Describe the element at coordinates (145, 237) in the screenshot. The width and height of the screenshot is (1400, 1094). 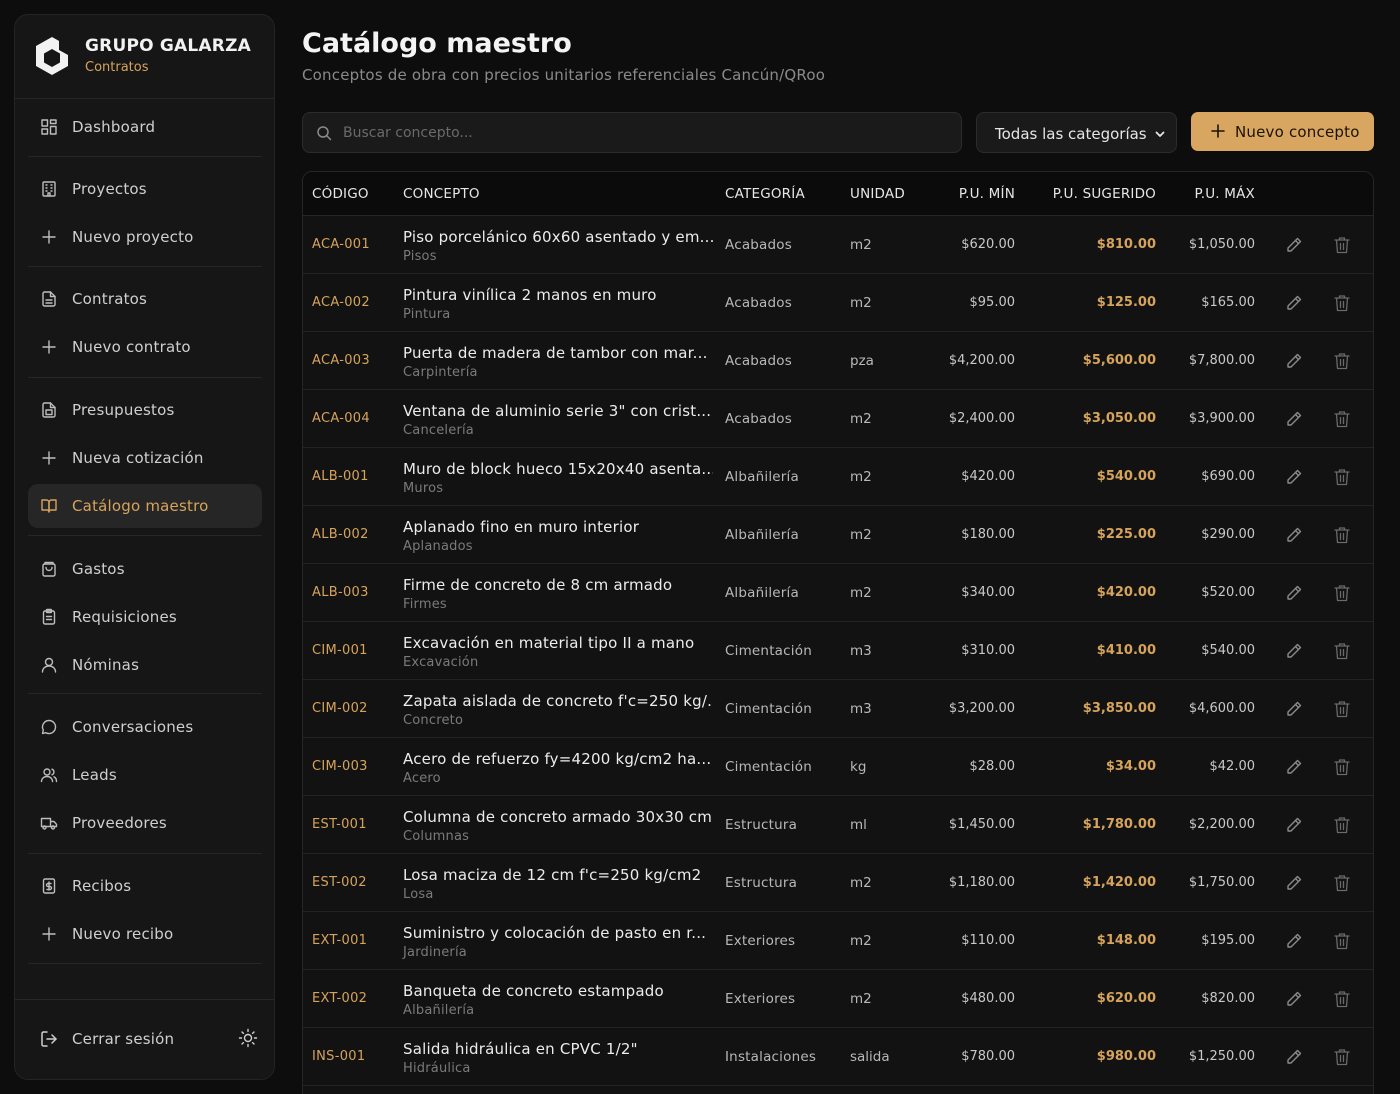
I see `sidebar-item-nuevo-proyecto: Nuevo proyecto` at that location.